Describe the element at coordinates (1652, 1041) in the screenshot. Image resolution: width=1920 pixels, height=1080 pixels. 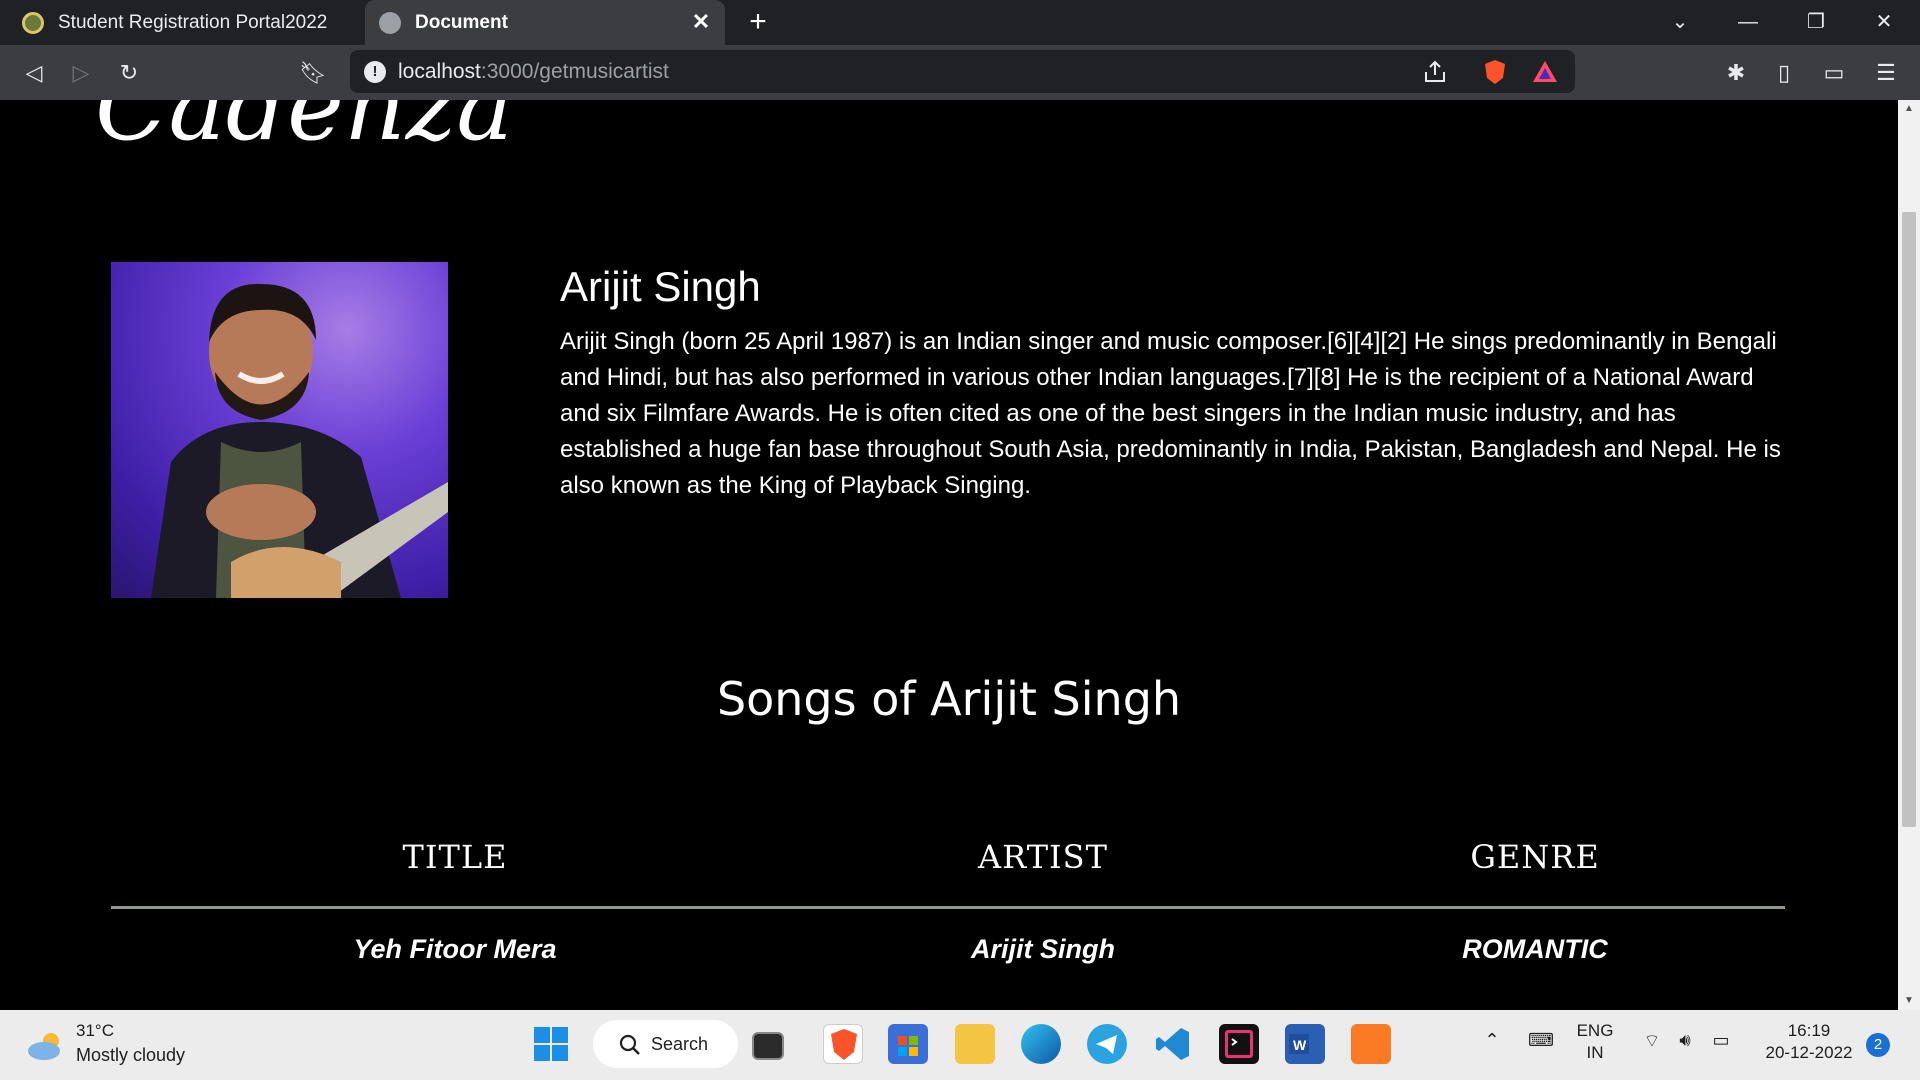
I see `wifi-icon: ⌔` at that location.